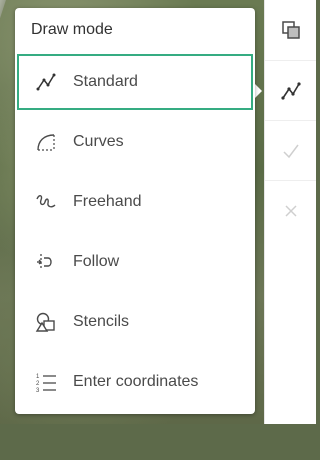 This screenshot has width=320, height=460. Describe the element at coordinates (46, 142) in the screenshot. I see `curves-icon` at that location.